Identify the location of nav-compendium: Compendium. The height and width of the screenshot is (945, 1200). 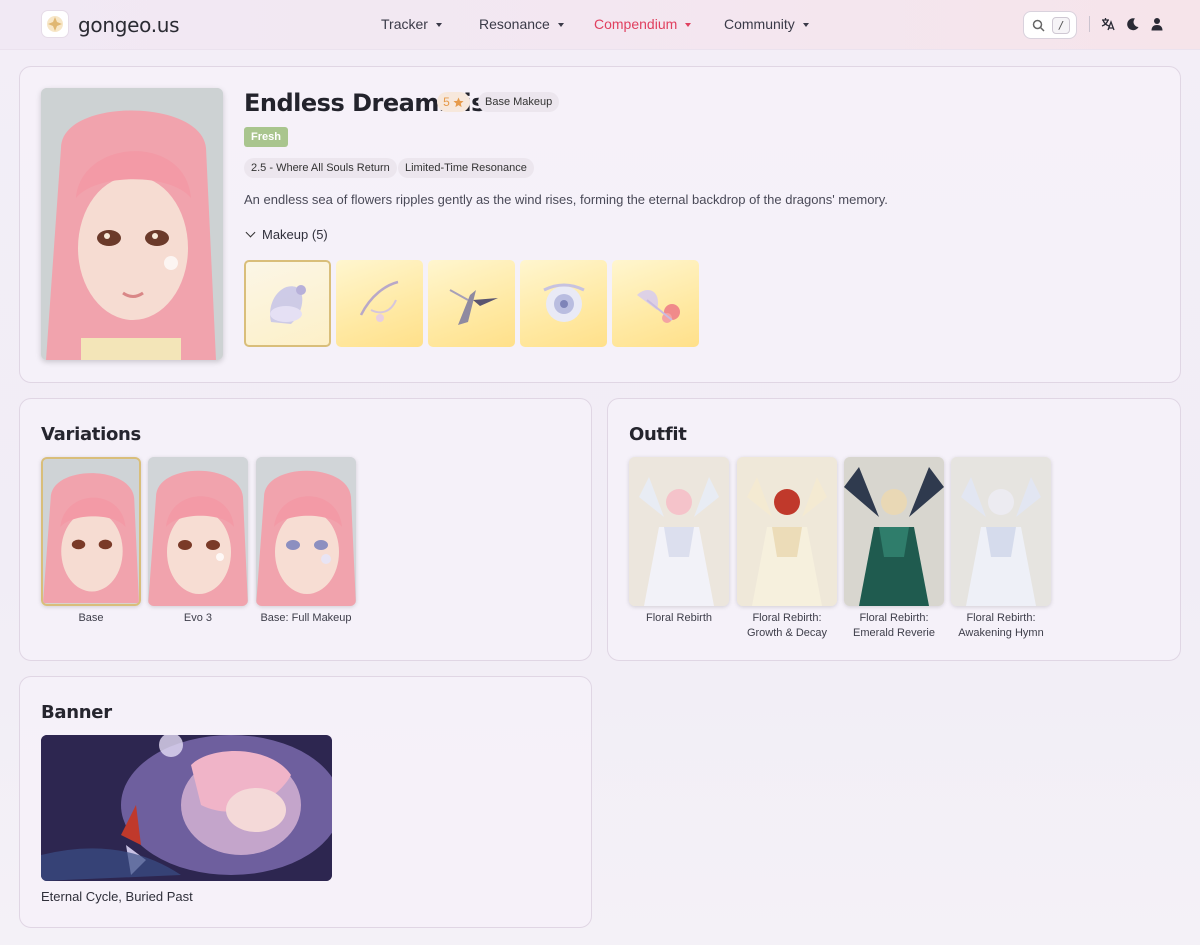
(643, 24).